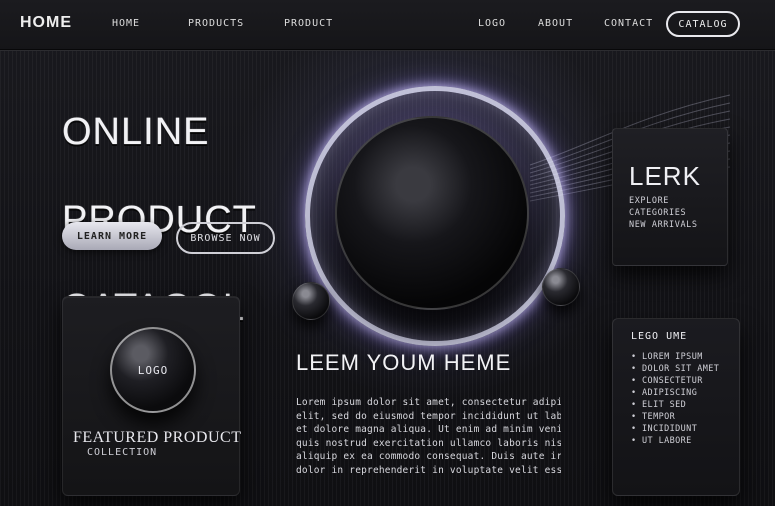  Describe the element at coordinates (46, 23) in the screenshot. I see `brand-logo: HOME` at that location.